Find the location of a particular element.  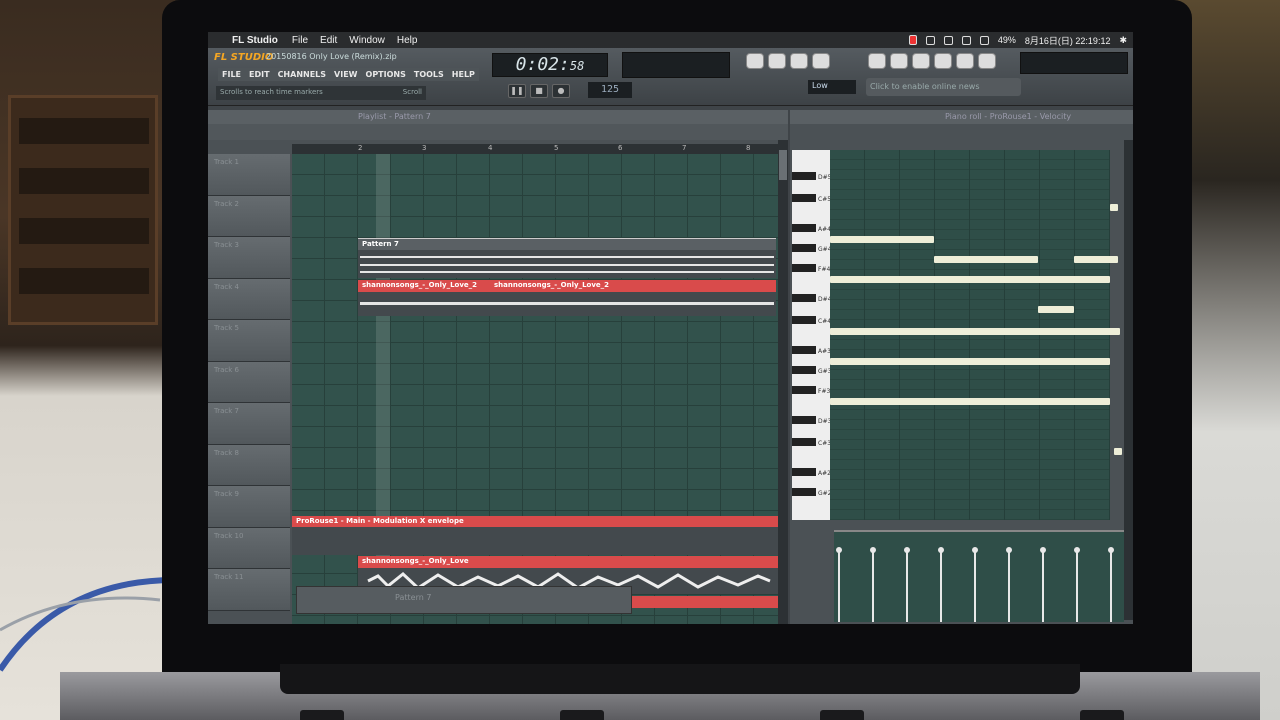

stop-button: ■ is located at coordinates (539, 91).